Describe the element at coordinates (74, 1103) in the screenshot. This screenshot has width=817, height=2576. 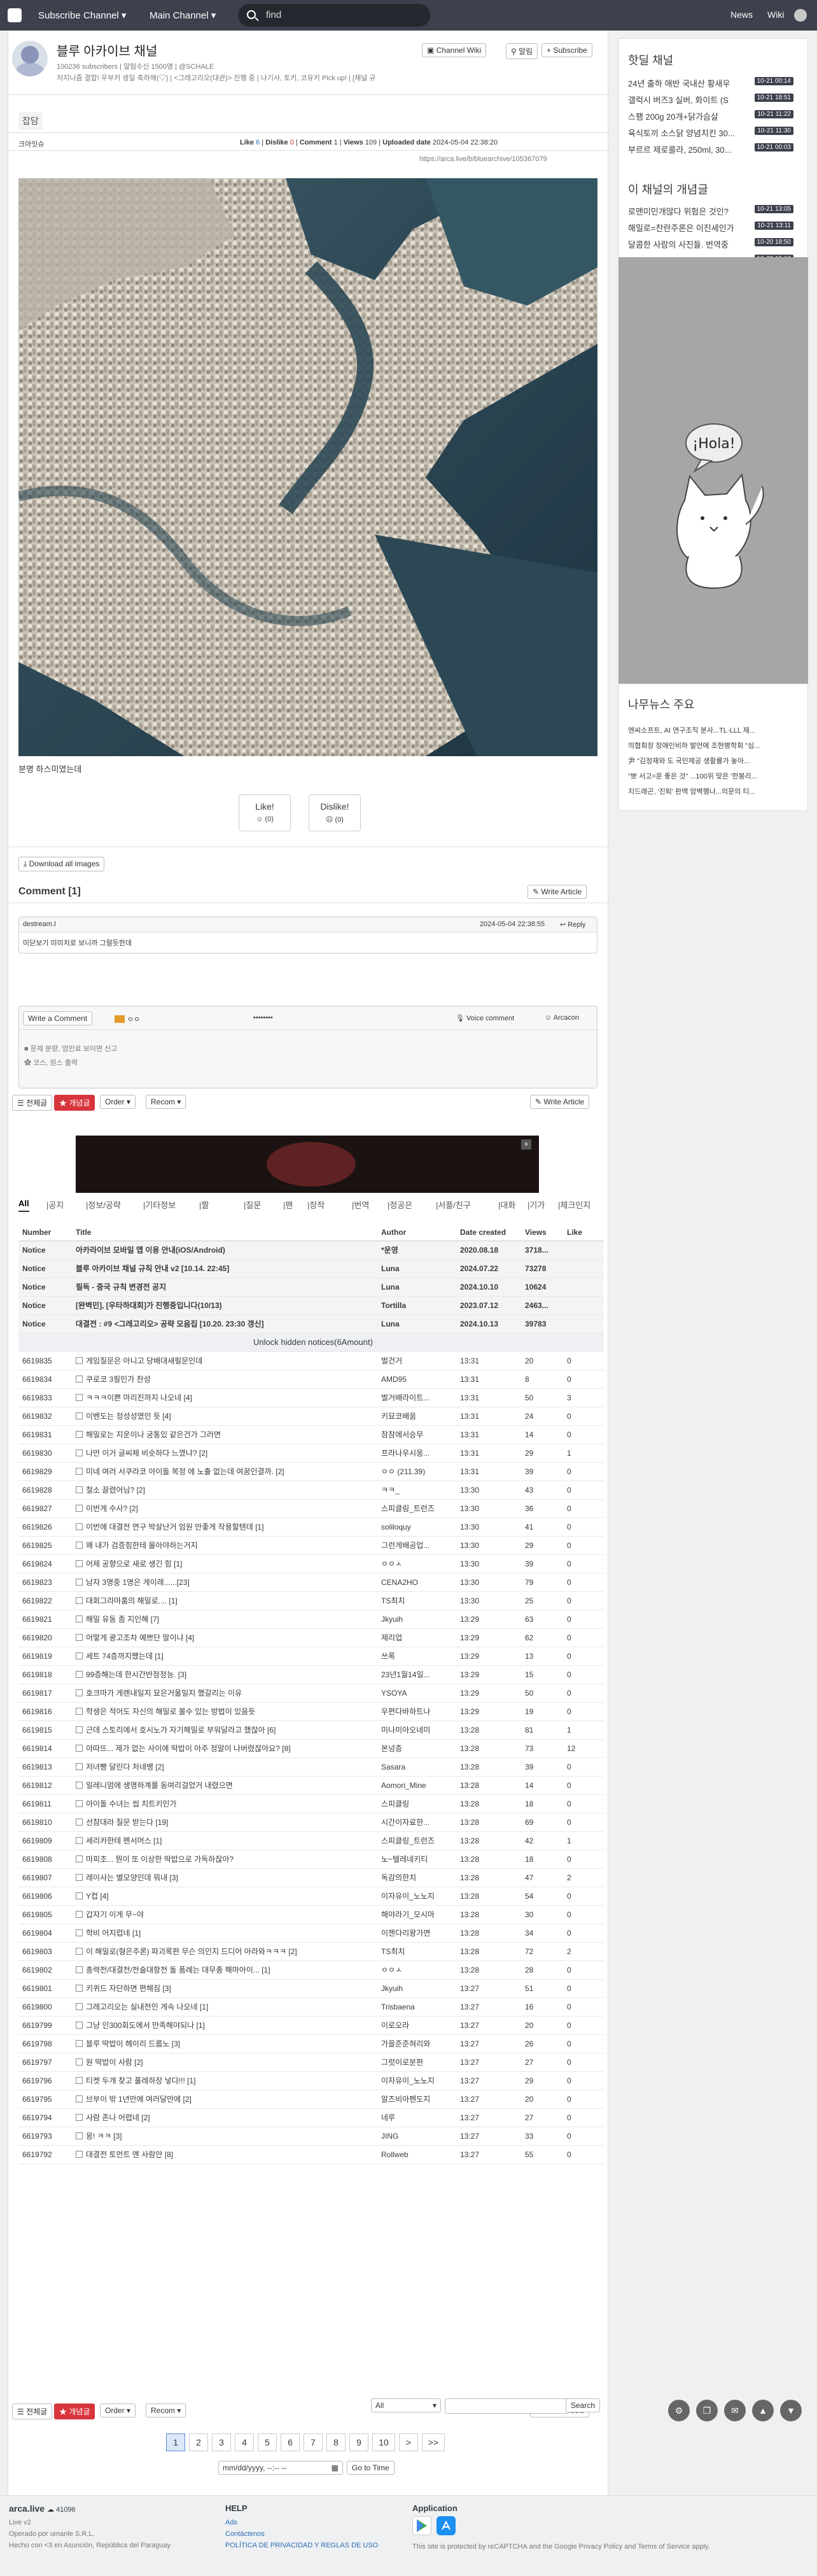
I see `hot-posts-button: ★ 개념글` at that location.